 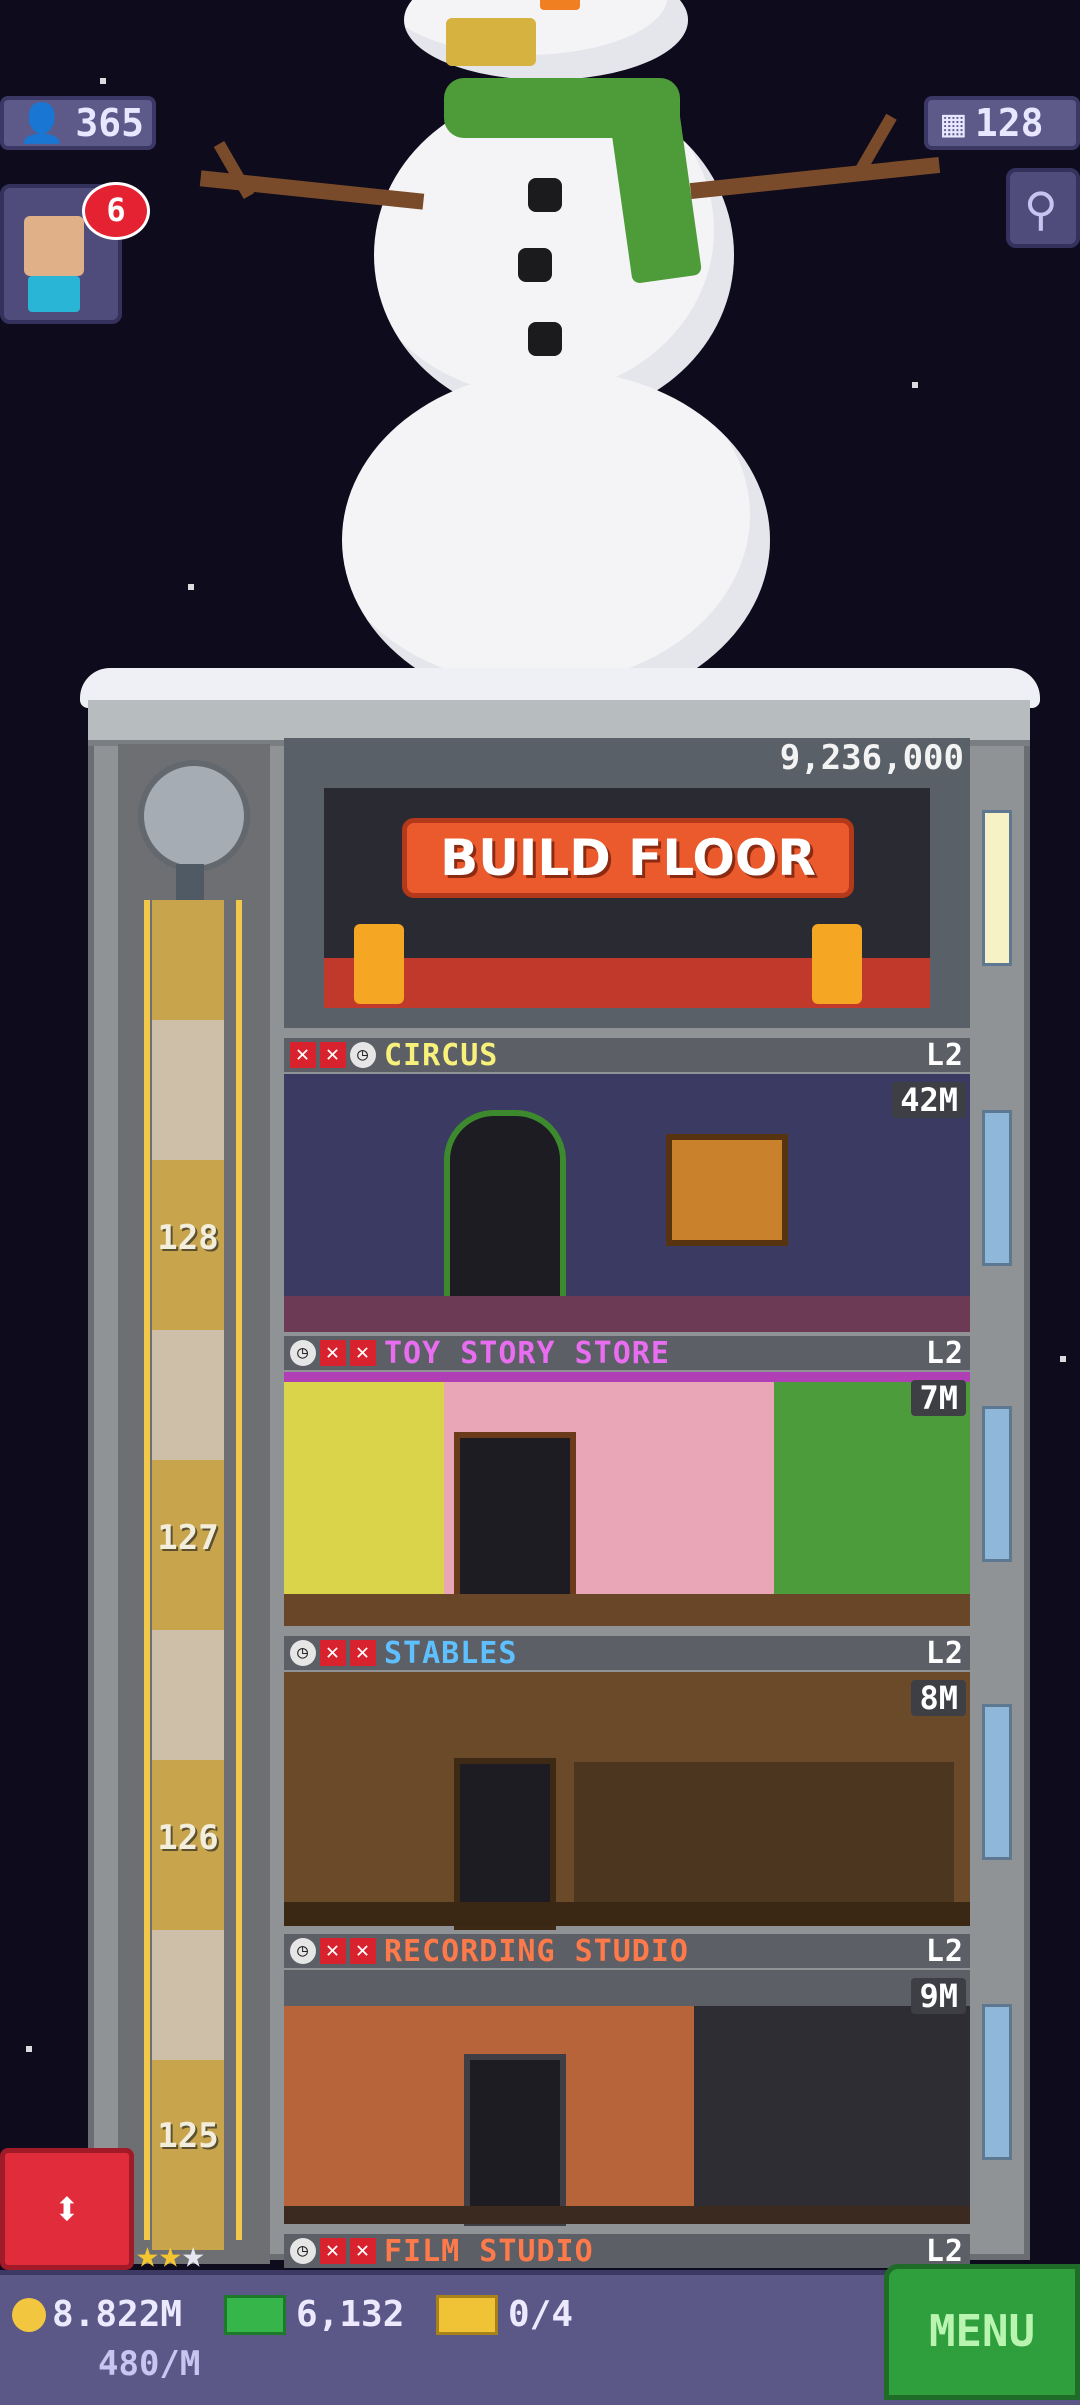 I want to click on elevator-button: ⬍, so click(x=67, y=2209).